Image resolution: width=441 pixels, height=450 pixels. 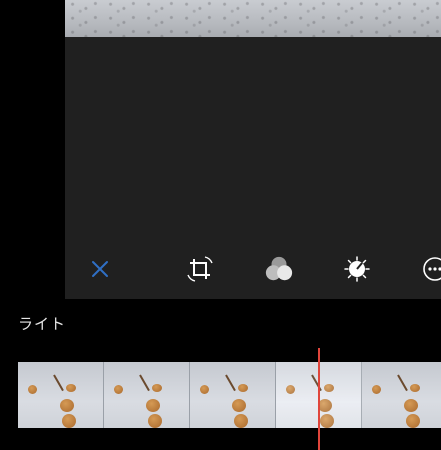 I want to click on close-icon, so click(x=100, y=269).